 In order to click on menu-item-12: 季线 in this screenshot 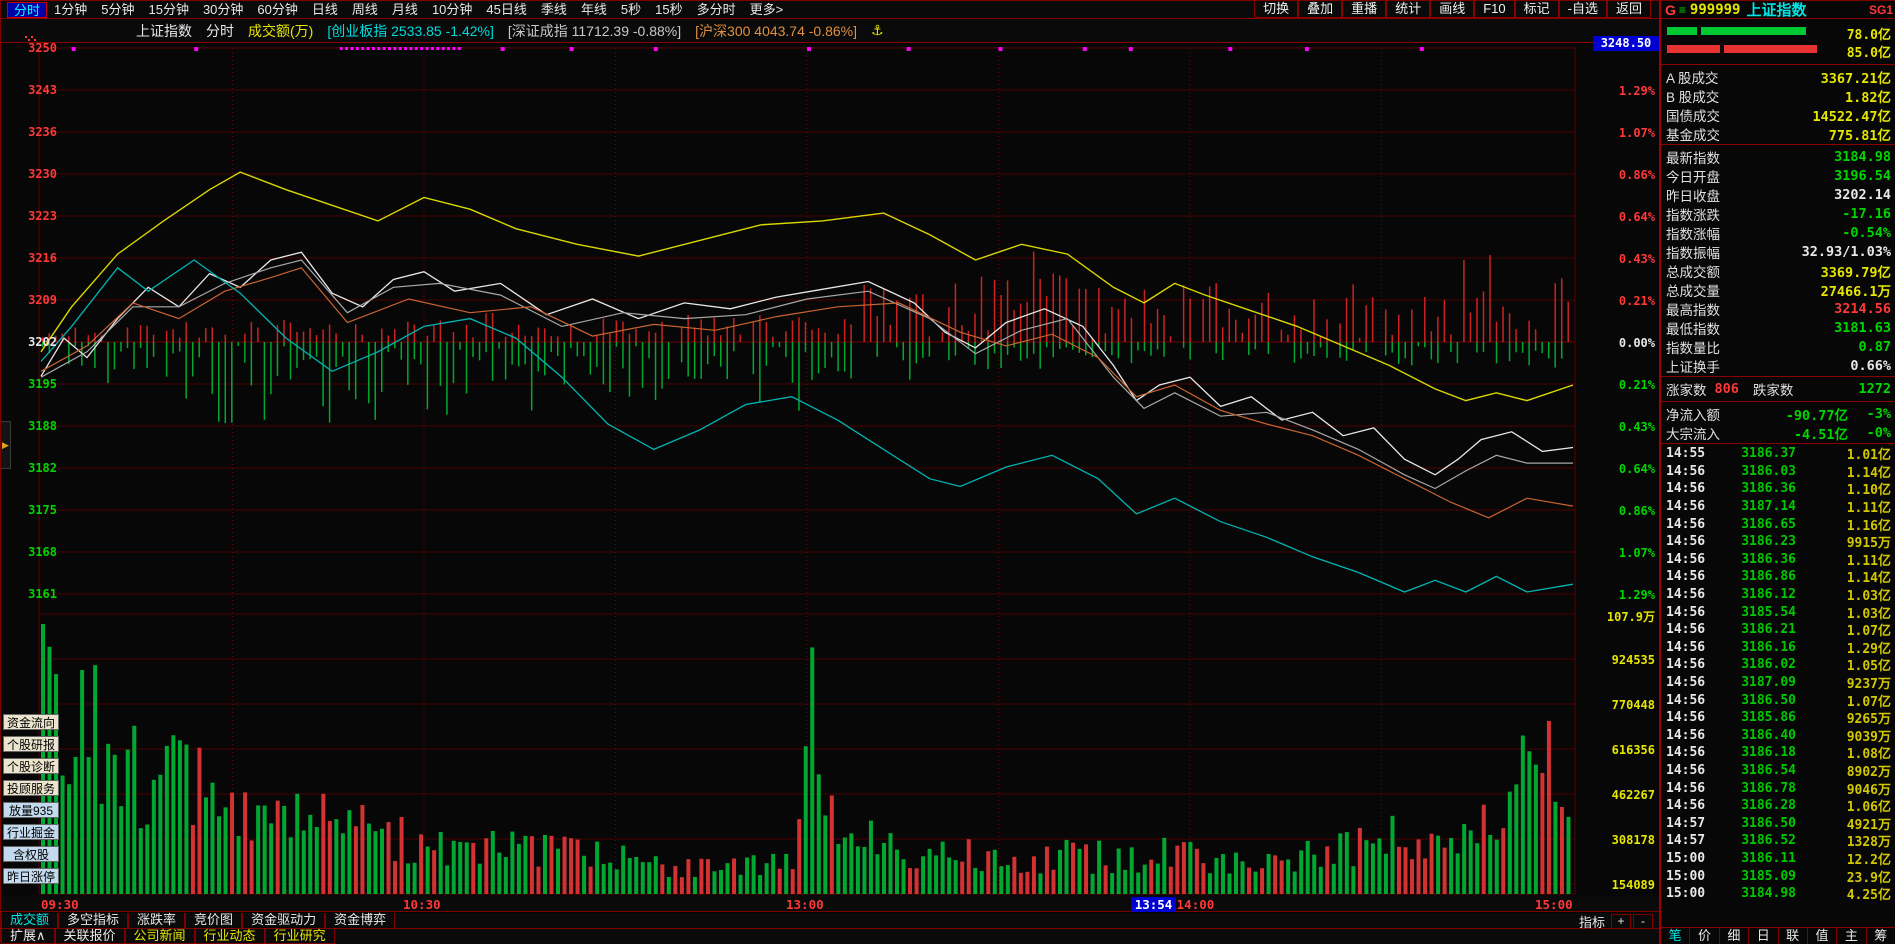, I will do `click(554, 10)`.